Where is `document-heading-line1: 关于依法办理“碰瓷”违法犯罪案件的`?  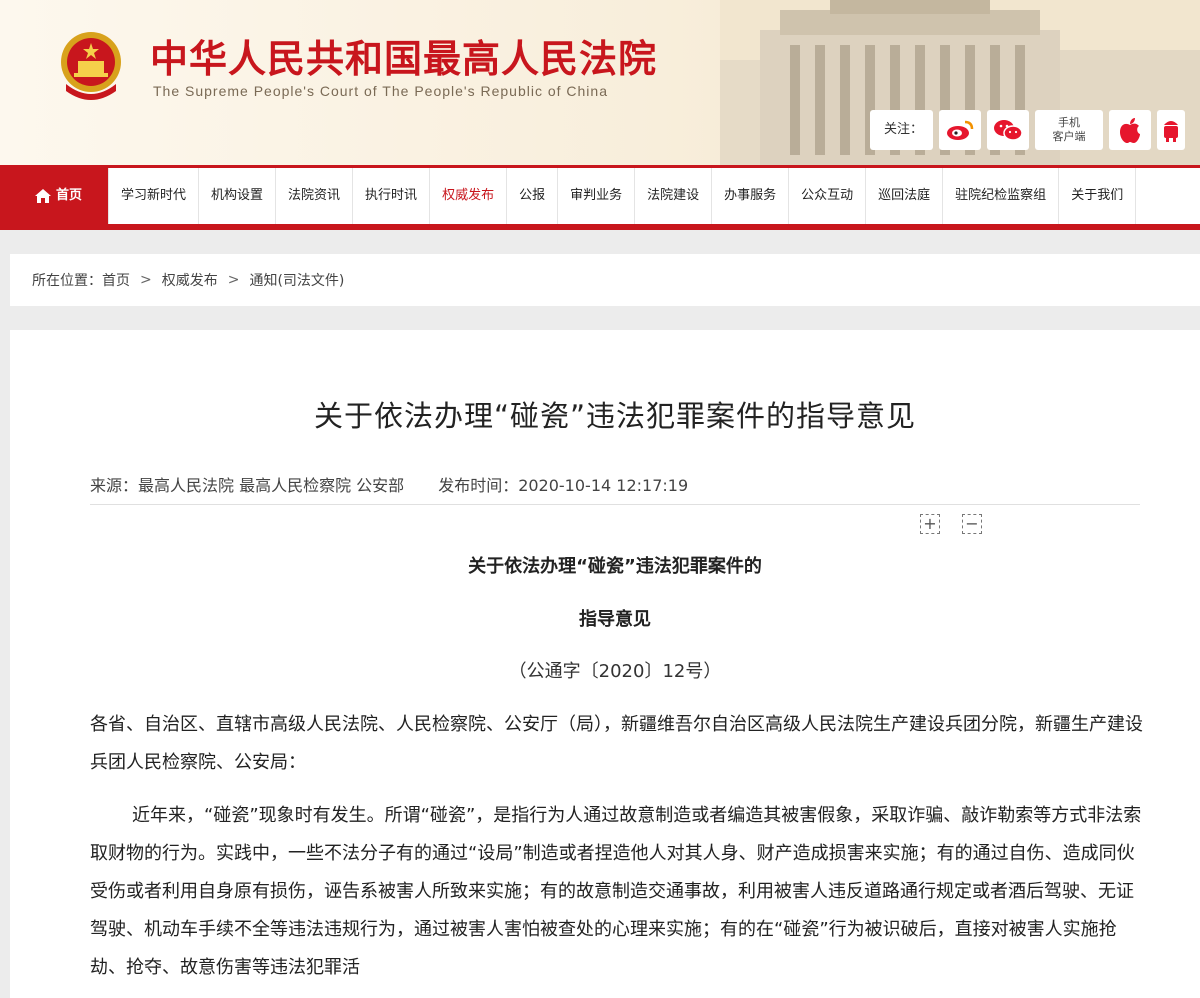
document-heading-line1: 关于依法办理“碰瓷”违法犯罪案件的 is located at coordinates (615, 566).